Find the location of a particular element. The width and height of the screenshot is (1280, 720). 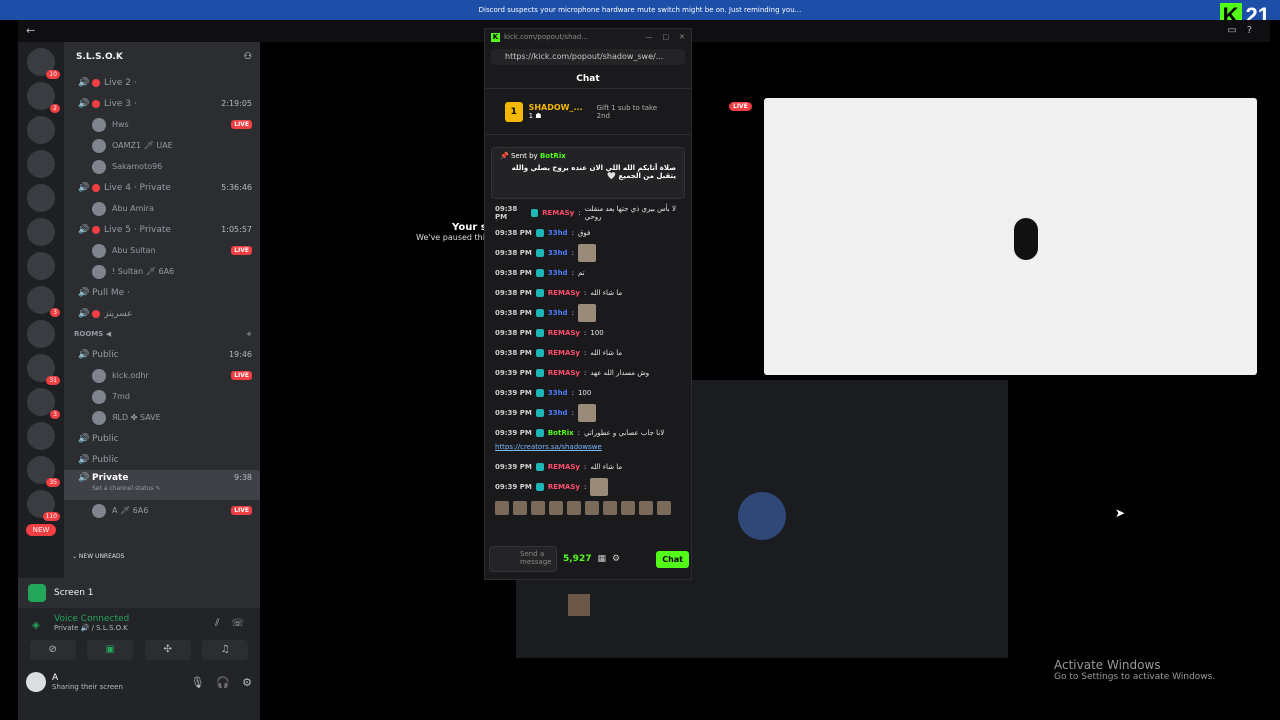

store-icon: ▦ is located at coordinates (601, 559).